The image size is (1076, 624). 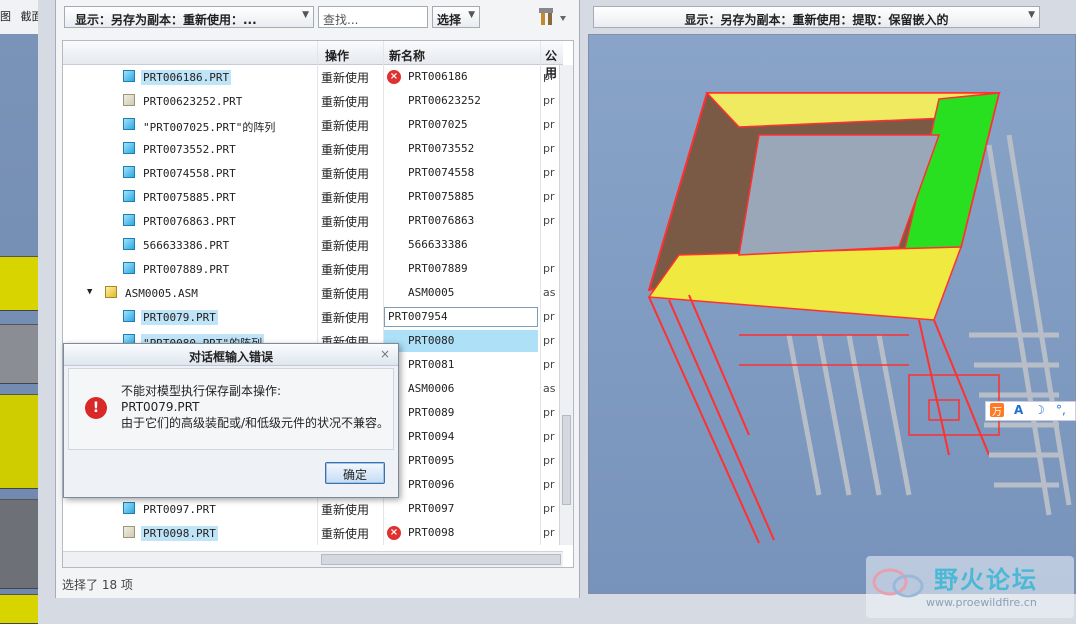 What do you see at coordinates (313, 245) in the screenshot?
I see `table-row: 566633386.PRT 重新使用 566633386` at bounding box center [313, 245].